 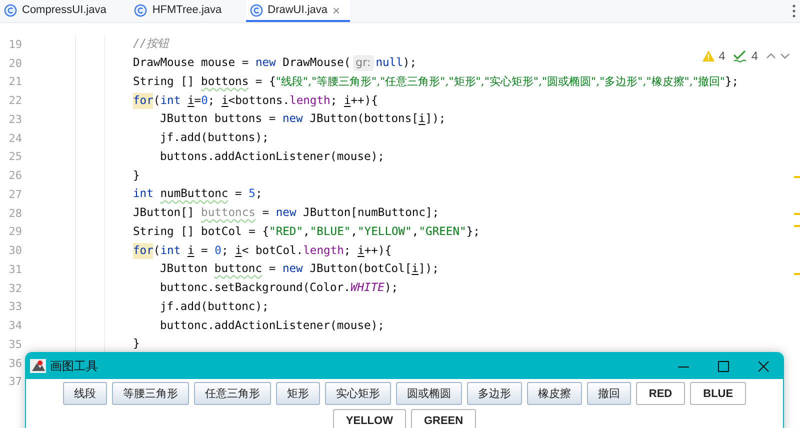 What do you see at coordinates (623, 82) in the screenshot?
I see `code-token: "多边形",` at bounding box center [623, 82].